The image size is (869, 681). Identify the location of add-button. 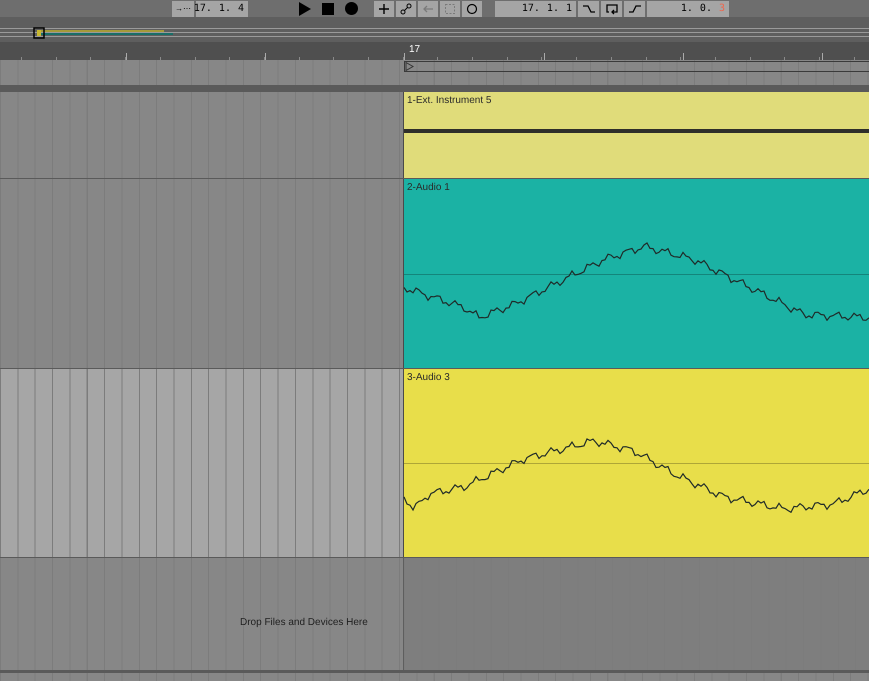
(384, 8).